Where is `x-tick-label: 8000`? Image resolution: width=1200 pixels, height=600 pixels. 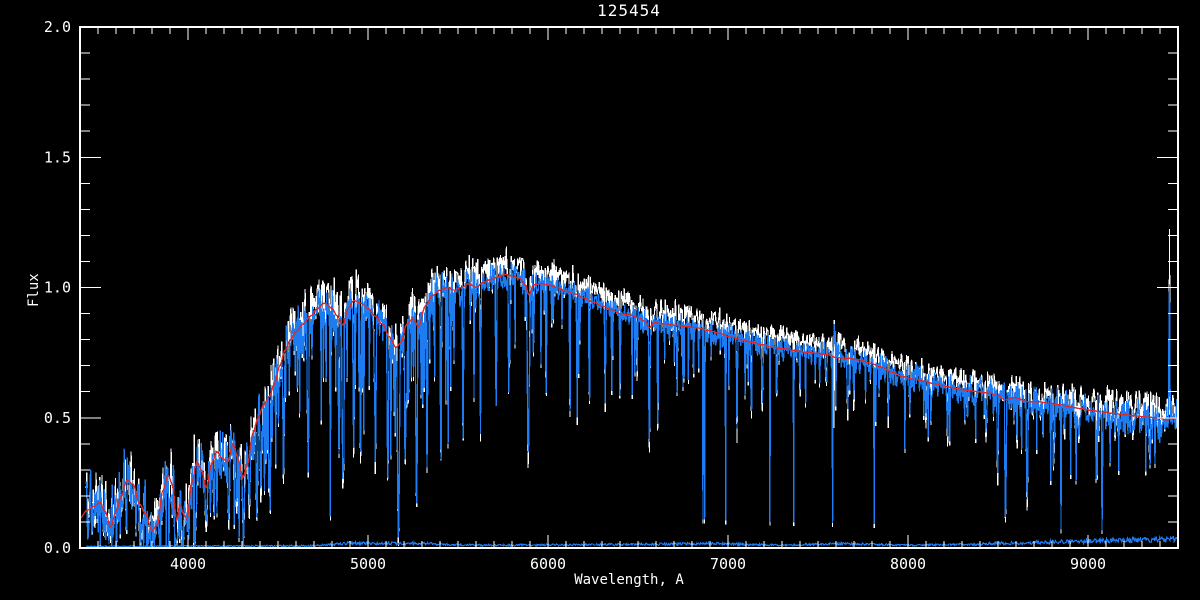
x-tick-label: 8000 is located at coordinates (908, 564).